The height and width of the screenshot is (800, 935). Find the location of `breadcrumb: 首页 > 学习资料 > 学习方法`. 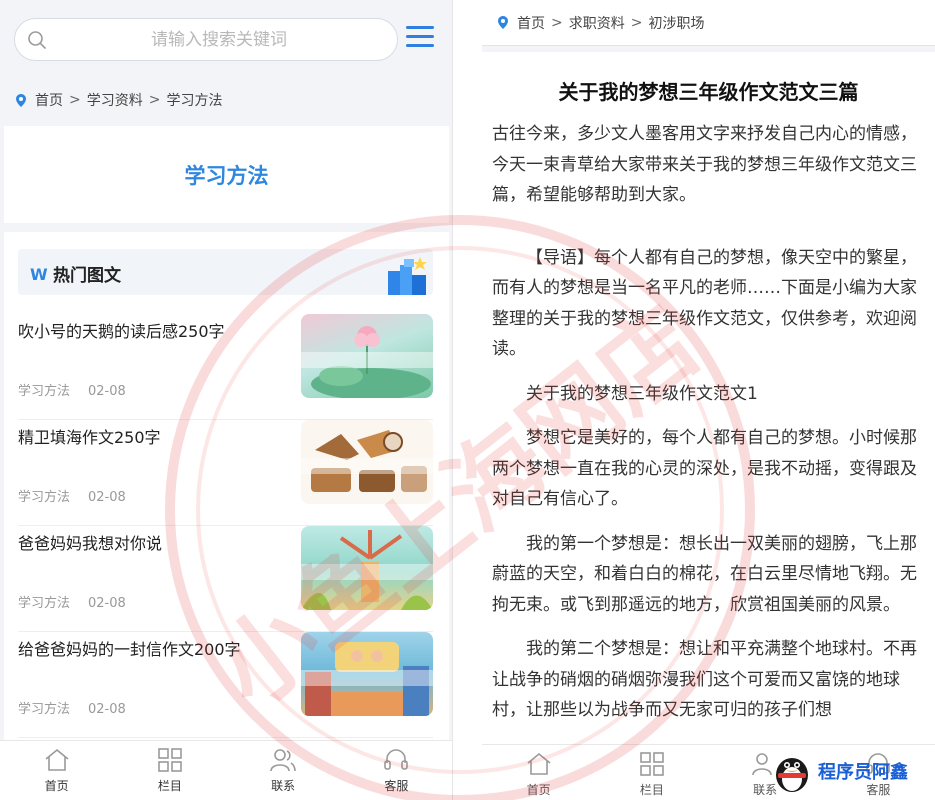

breadcrumb: 首页 > 学习资料 > 学习方法 is located at coordinates (226, 100).